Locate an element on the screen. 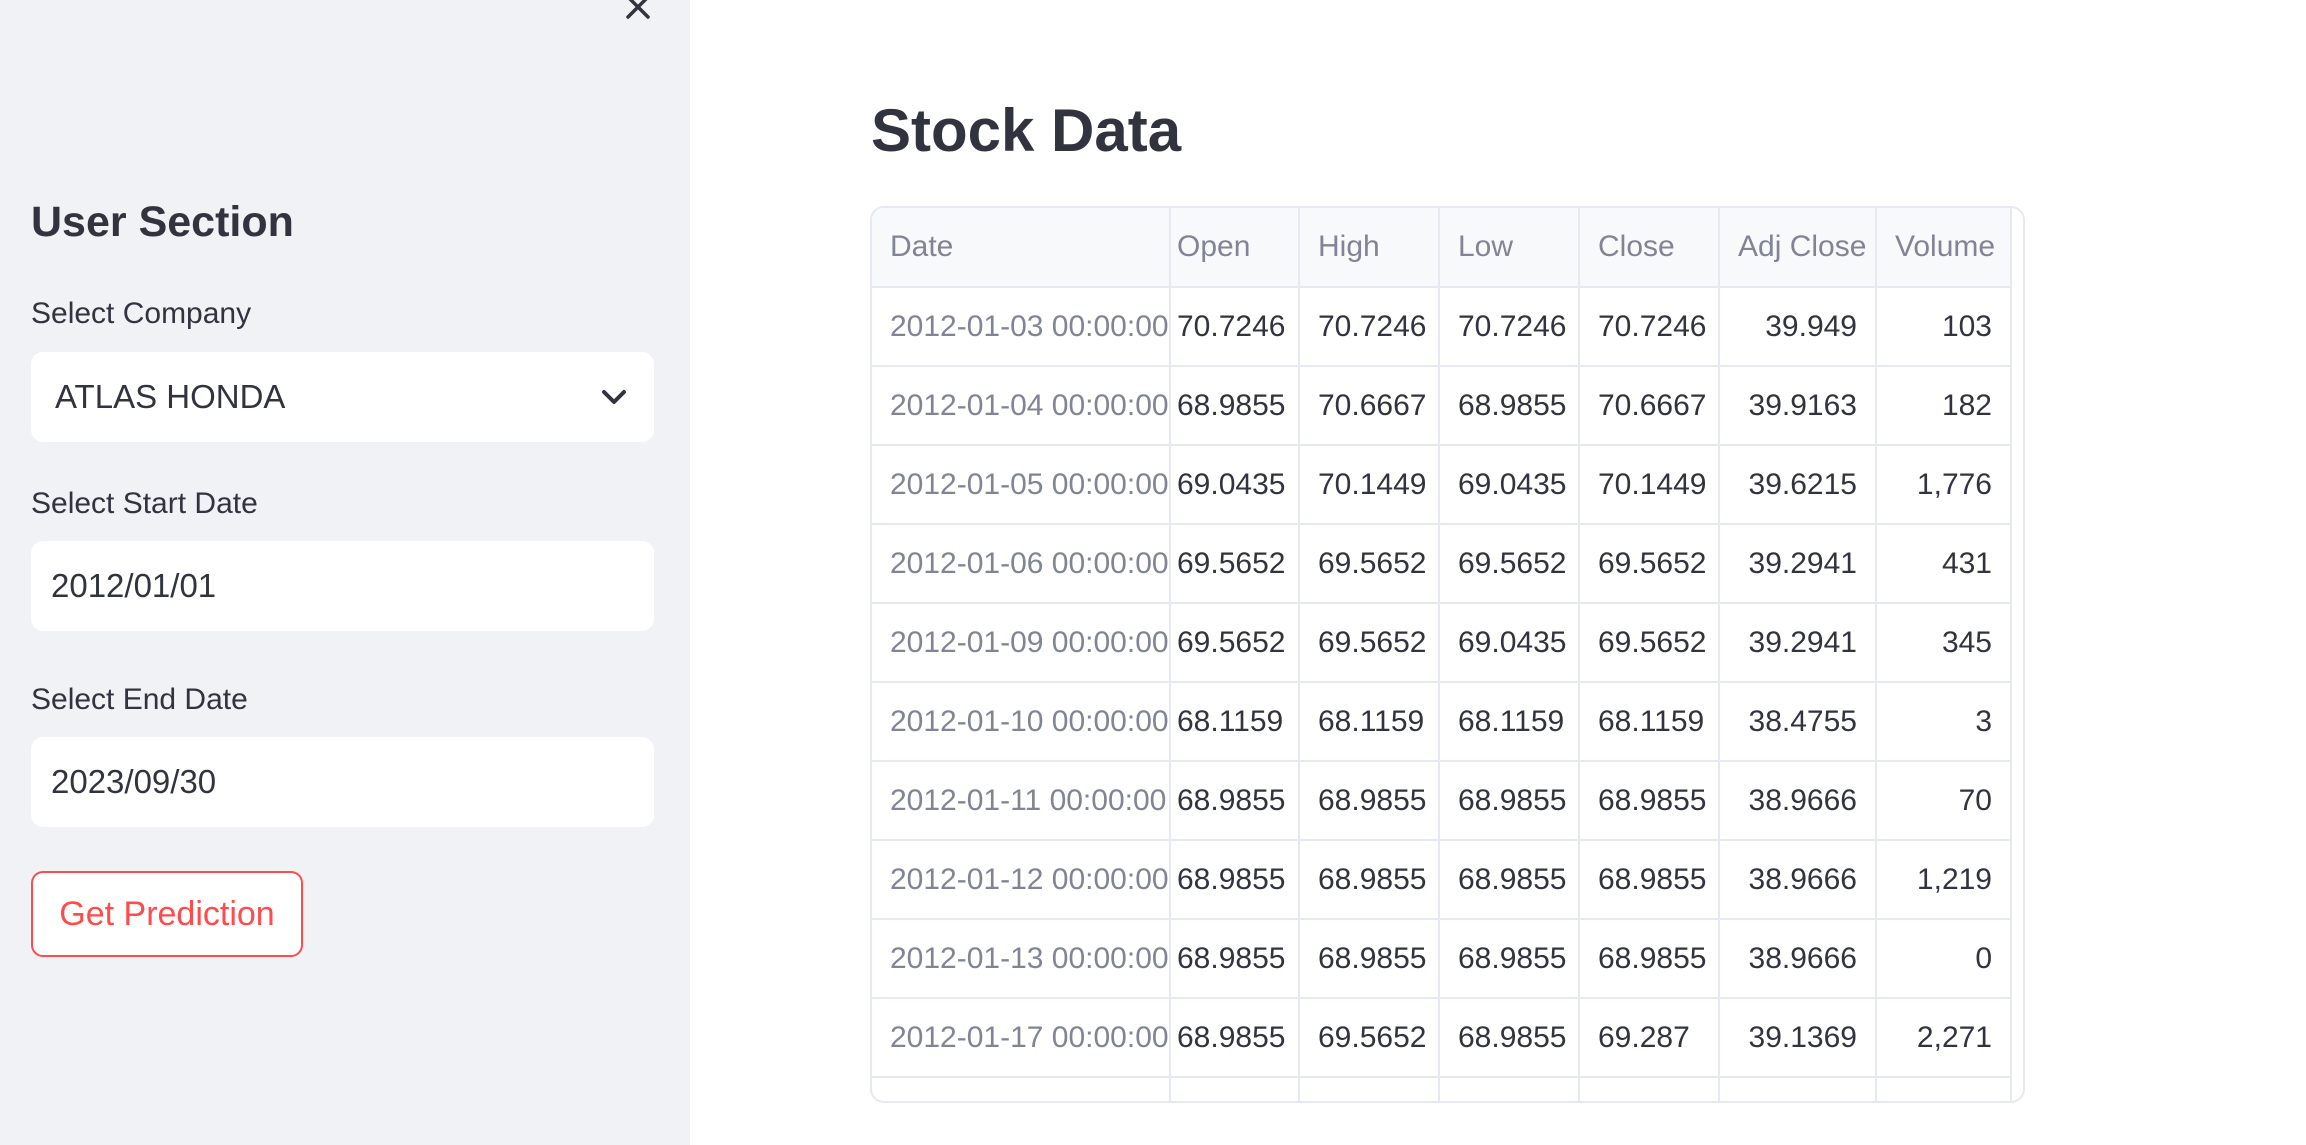 Image resolution: width=2306 pixels, height=1145 pixels. start-date-input: 2012/01/01 is located at coordinates (342, 586).